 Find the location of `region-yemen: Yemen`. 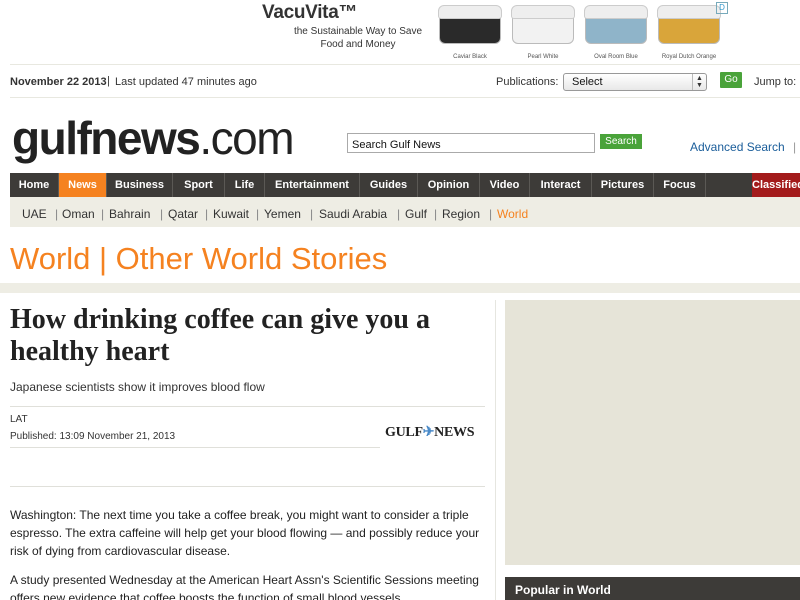

region-yemen: Yemen is located at coordinates (282, 214).